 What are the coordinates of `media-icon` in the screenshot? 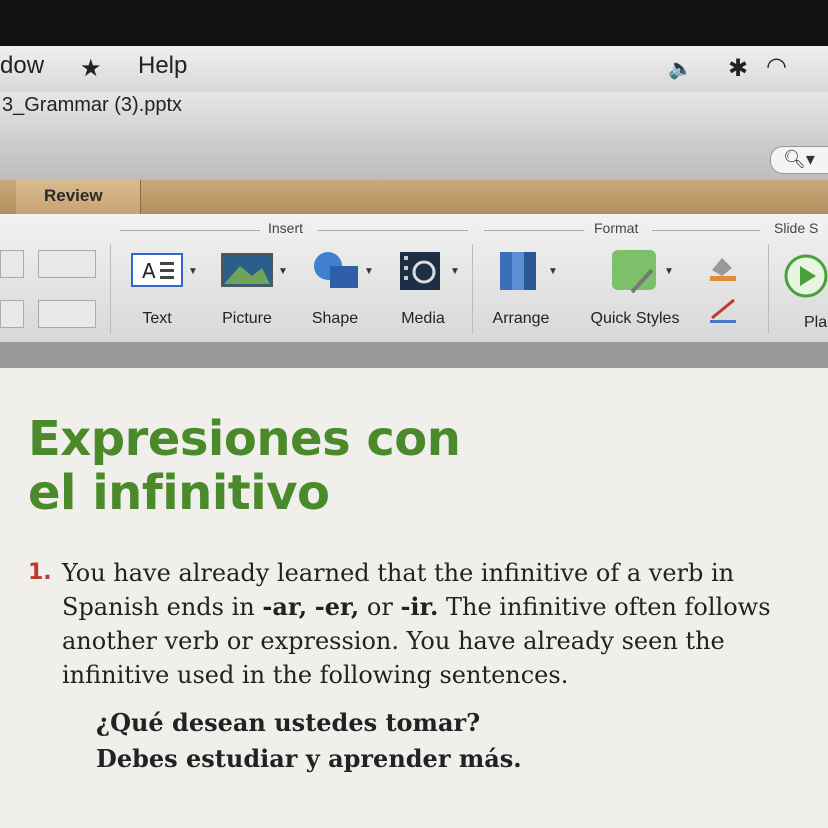 It's located at (420, 271).